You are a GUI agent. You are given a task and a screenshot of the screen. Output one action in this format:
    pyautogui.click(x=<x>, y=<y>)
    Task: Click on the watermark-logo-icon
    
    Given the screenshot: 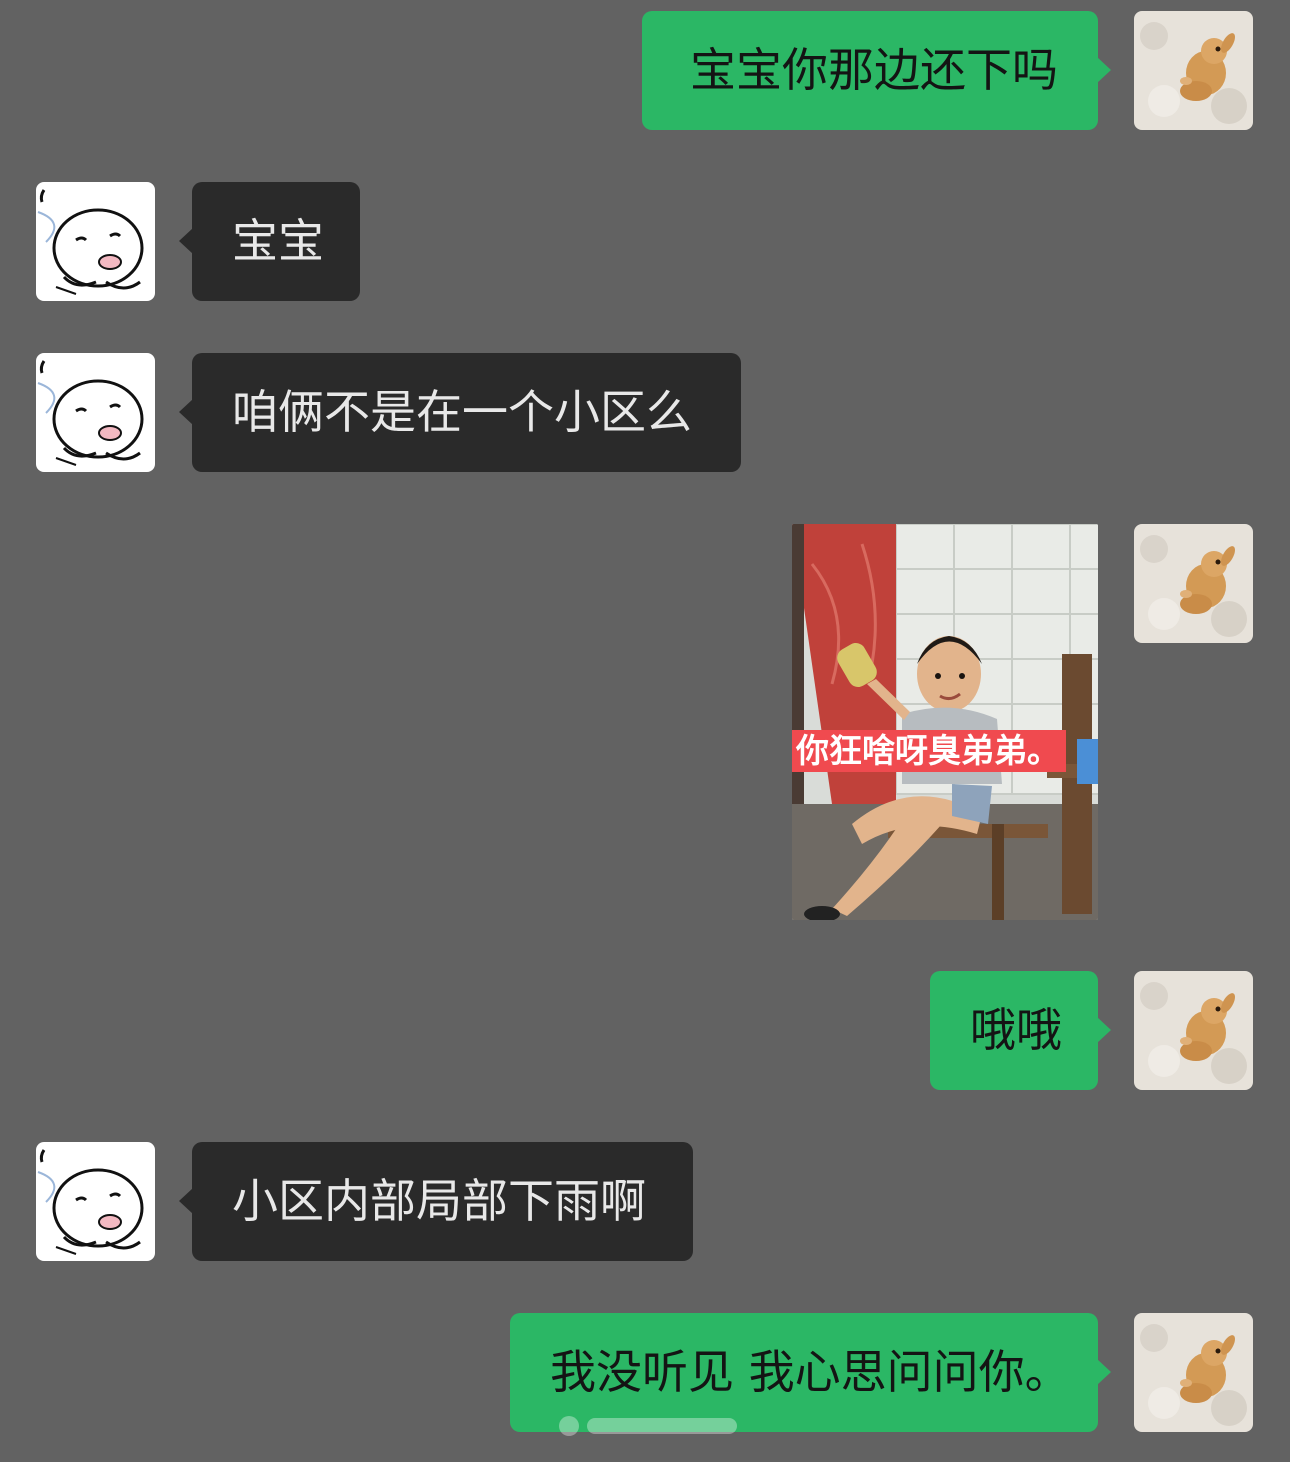 What is the action you would take?
    pyautogui.click(x=648, y=1426)
    